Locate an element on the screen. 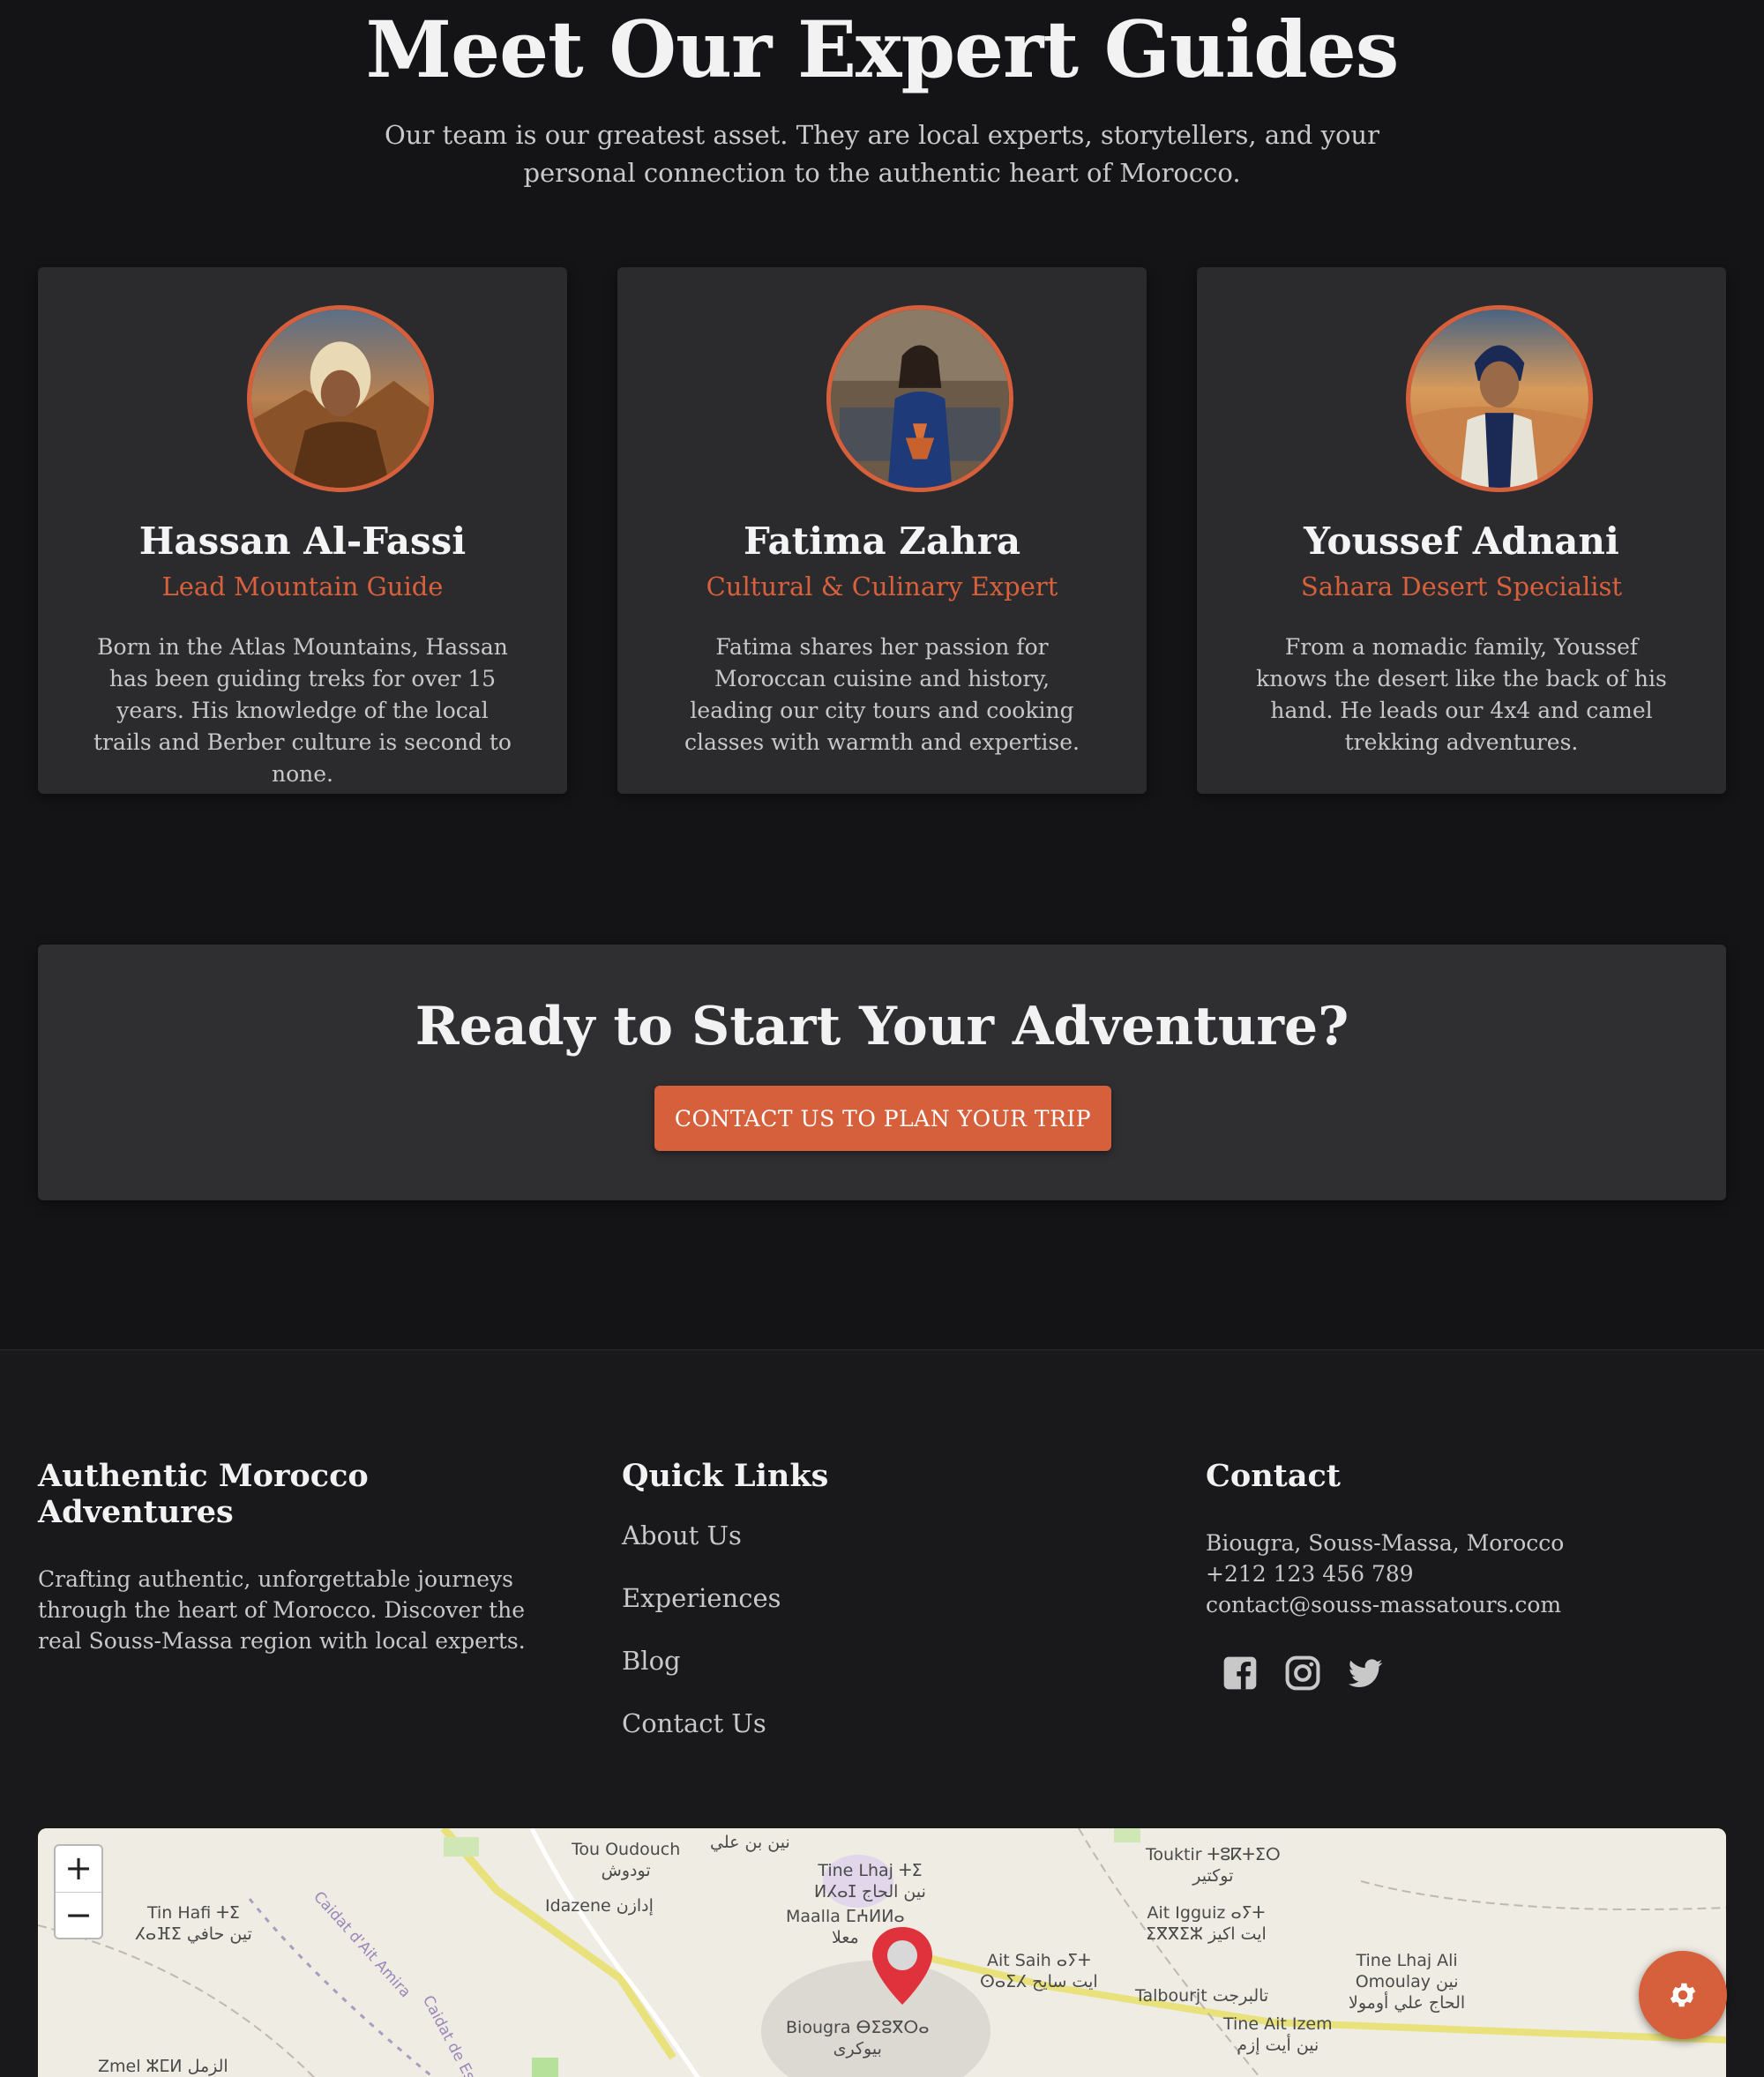 The width and height of the screenshot is (1764, 2077). social-links is located at coordinates (1470, 1673).